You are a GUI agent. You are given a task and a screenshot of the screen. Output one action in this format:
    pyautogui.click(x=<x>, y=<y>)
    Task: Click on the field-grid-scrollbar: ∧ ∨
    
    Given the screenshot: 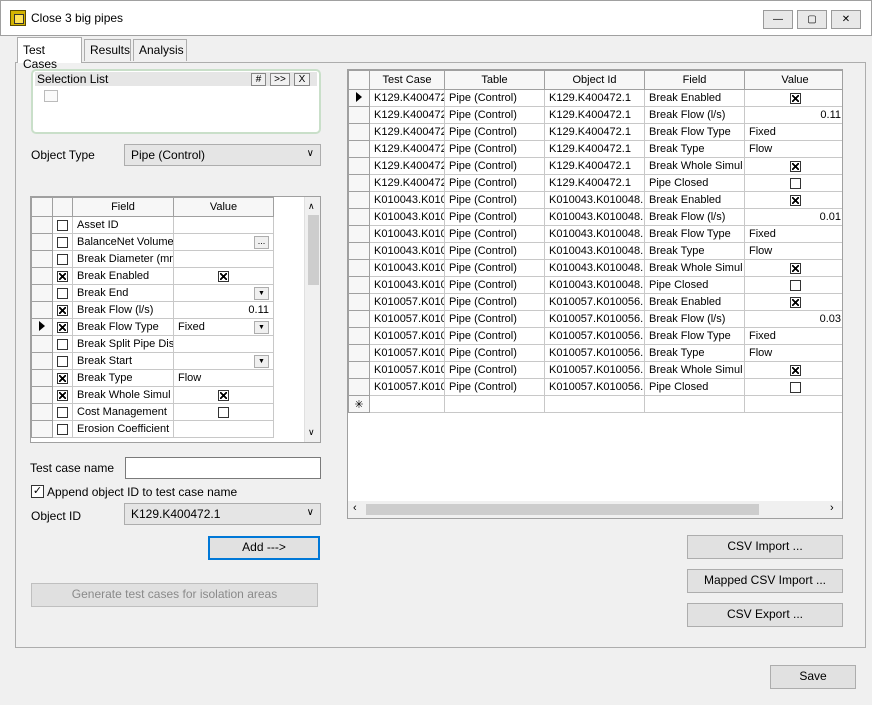 What is the action you would take?
    pyautogui.click(x=312, y=319)
    